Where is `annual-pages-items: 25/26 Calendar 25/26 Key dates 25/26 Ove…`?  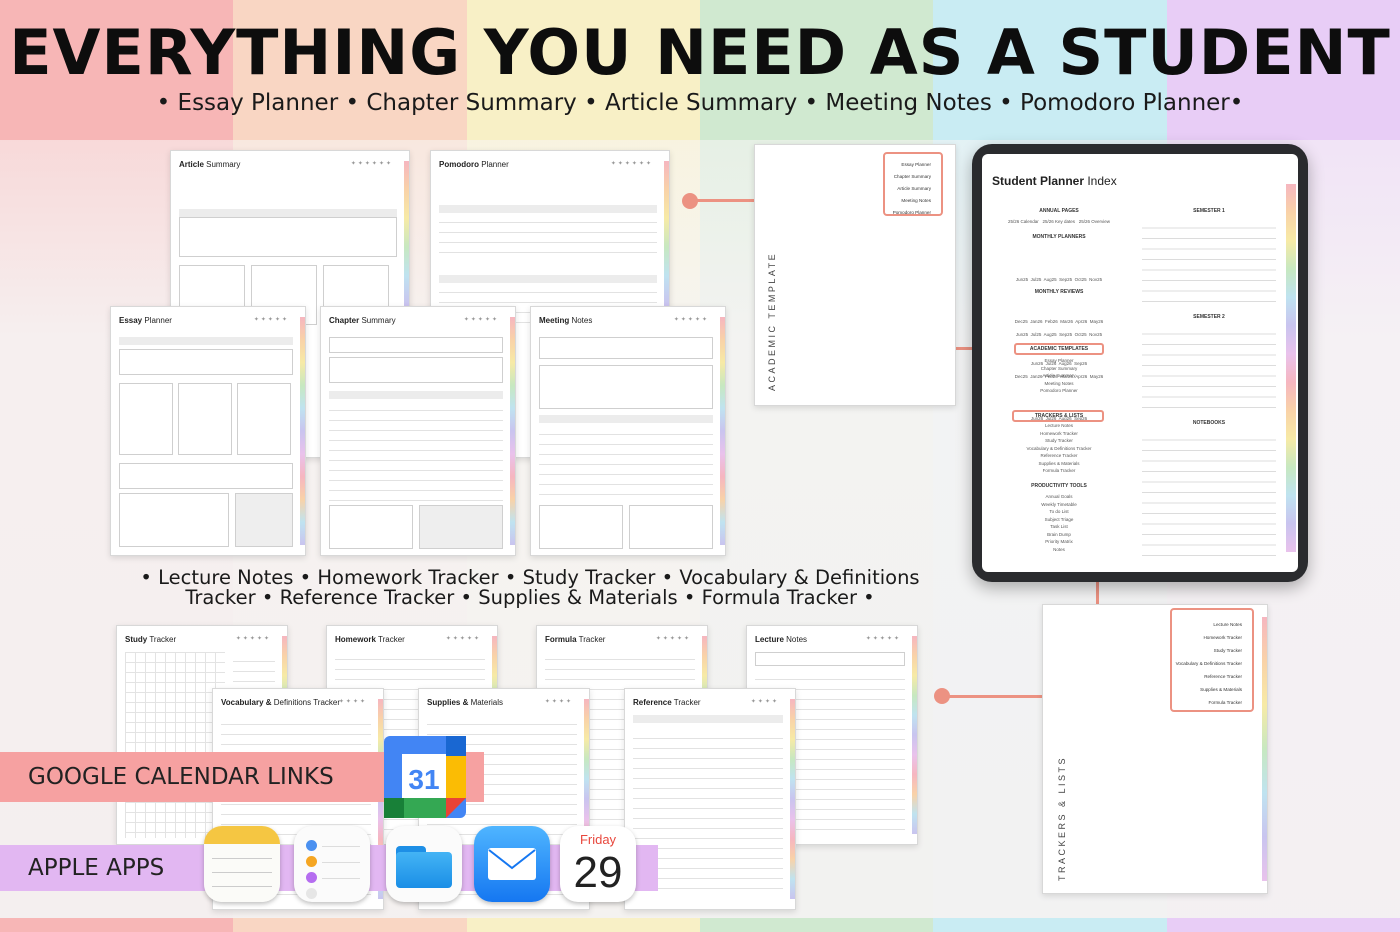
annual-pages-items: 25/26 Calendar 25/26 Key dates 25/26 Ove… is located at coordinates (1059, 222).